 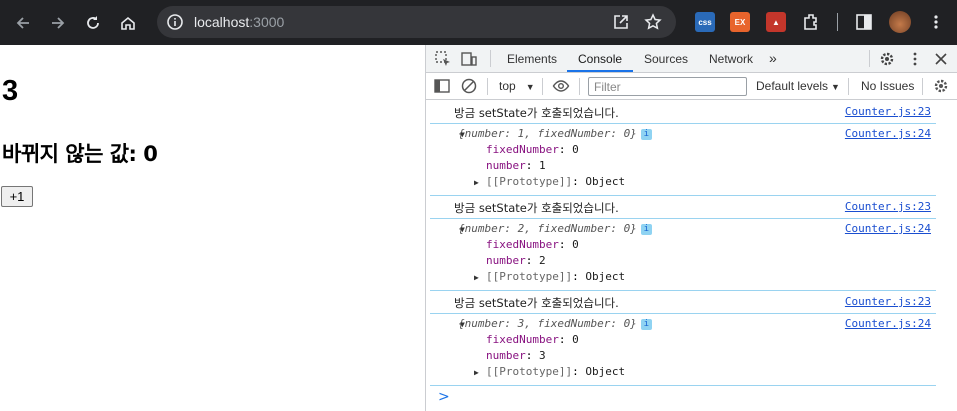 What do you see at coordinates (516, 355) in the screenshot?
I see `object-property: number: 3` at bounding box center [516, 355].